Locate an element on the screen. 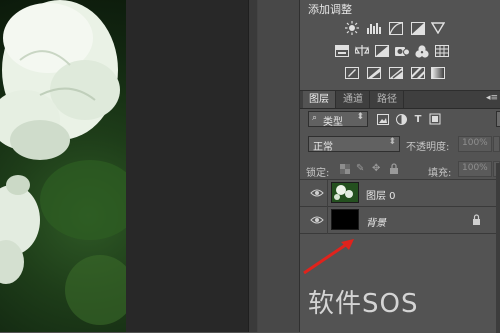  panel-tab-bar: 图层 通道 路径 ◂≡ is located at coordinates (400, 100).